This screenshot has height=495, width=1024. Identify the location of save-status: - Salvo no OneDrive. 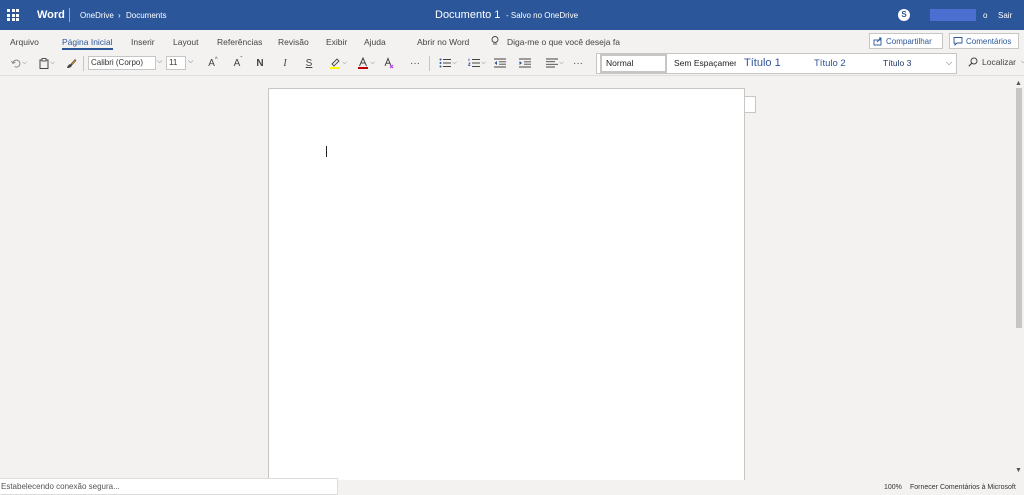
(542, 15).